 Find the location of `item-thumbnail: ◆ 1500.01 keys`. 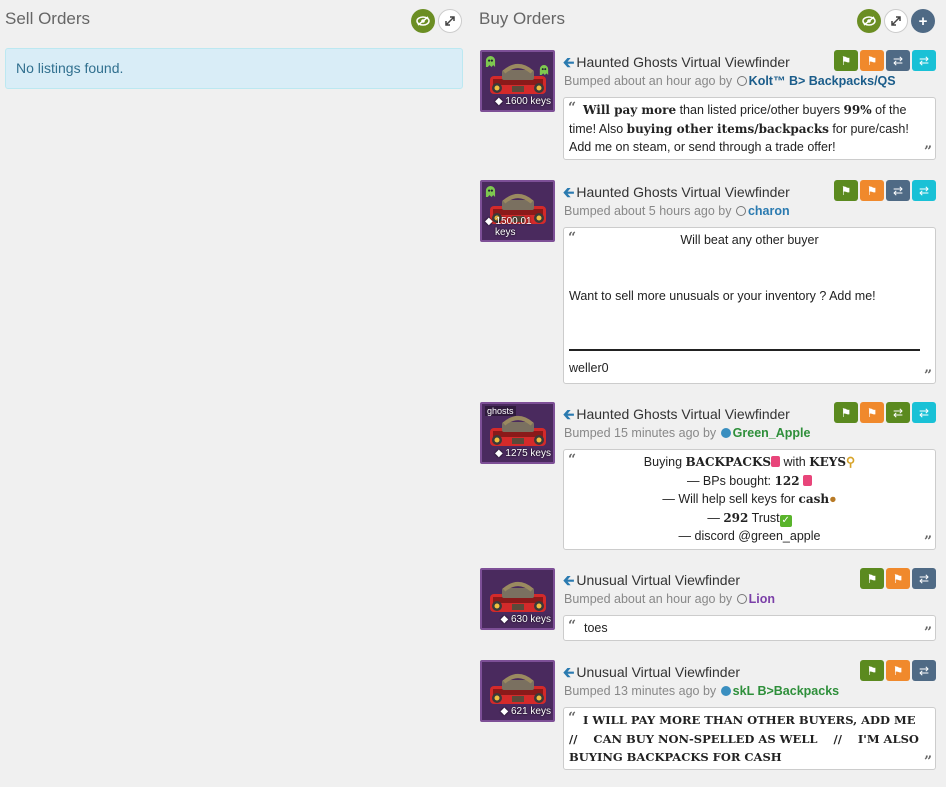

item-thumbnail: ◆ 1500.01 keys is located at coordinates (517, 211).